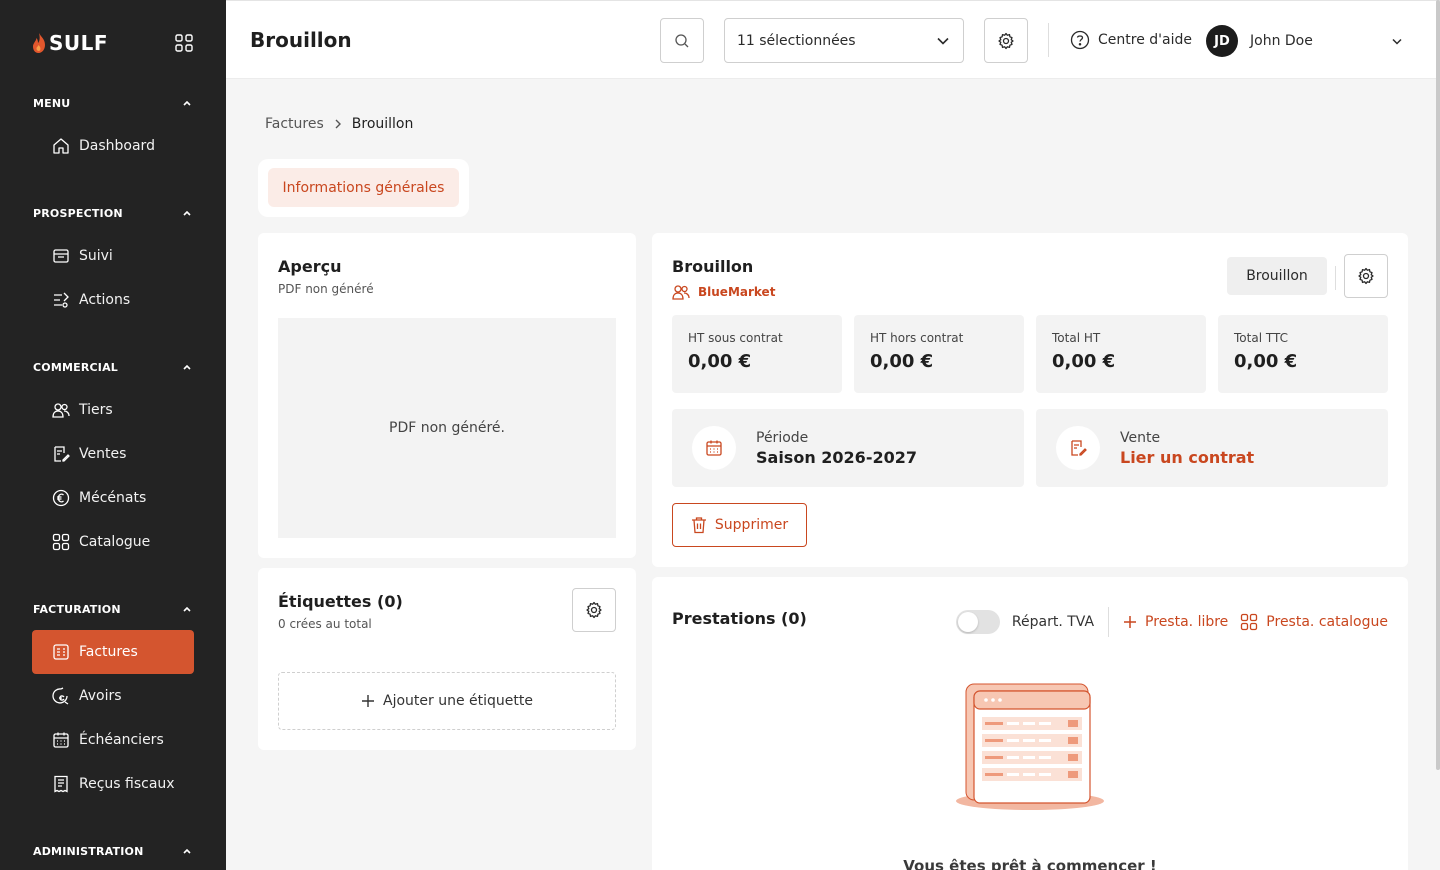 Image resolution: width=1440 pixels, height=870 pixels. I want to click on tab-bar: Informations générales, so click(363, 188).